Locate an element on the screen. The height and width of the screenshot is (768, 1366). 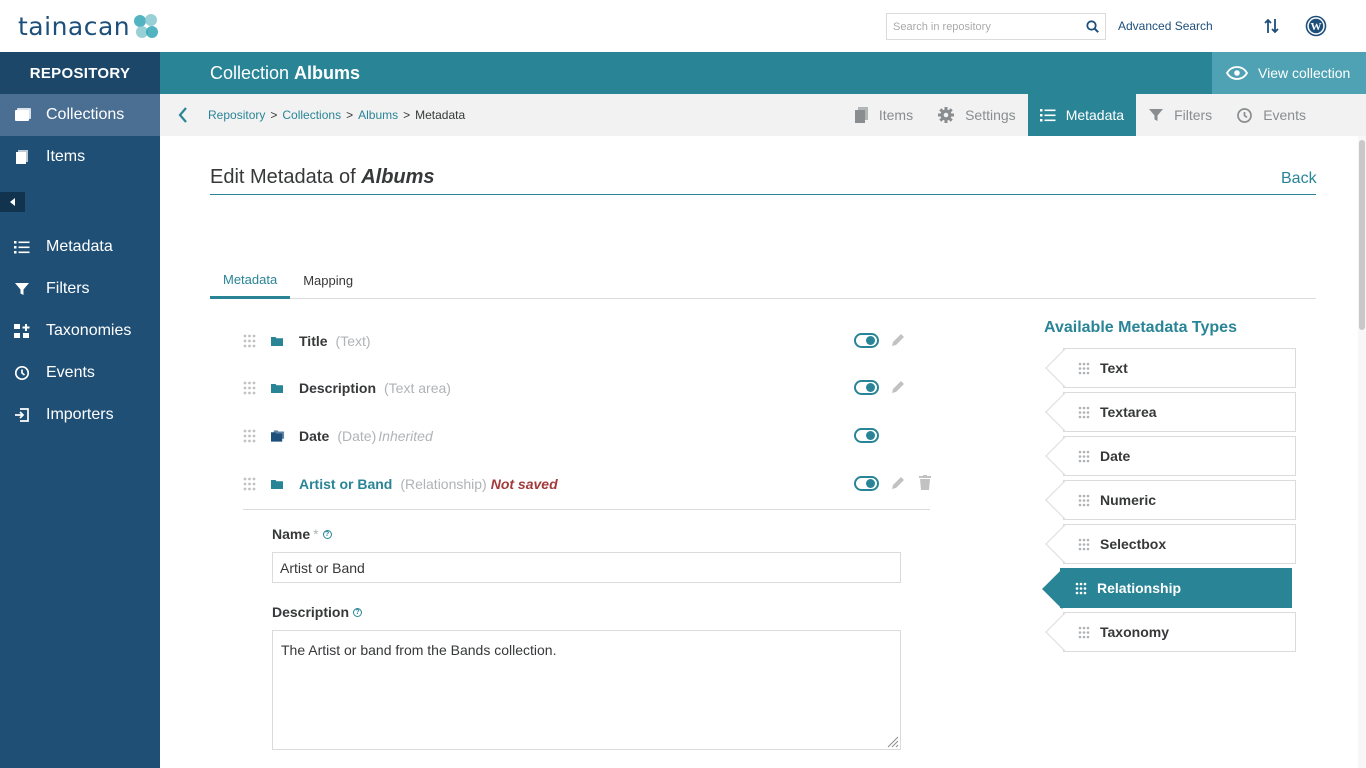
tab-metadata-list: Metadata is located at coordinates (250, 280).